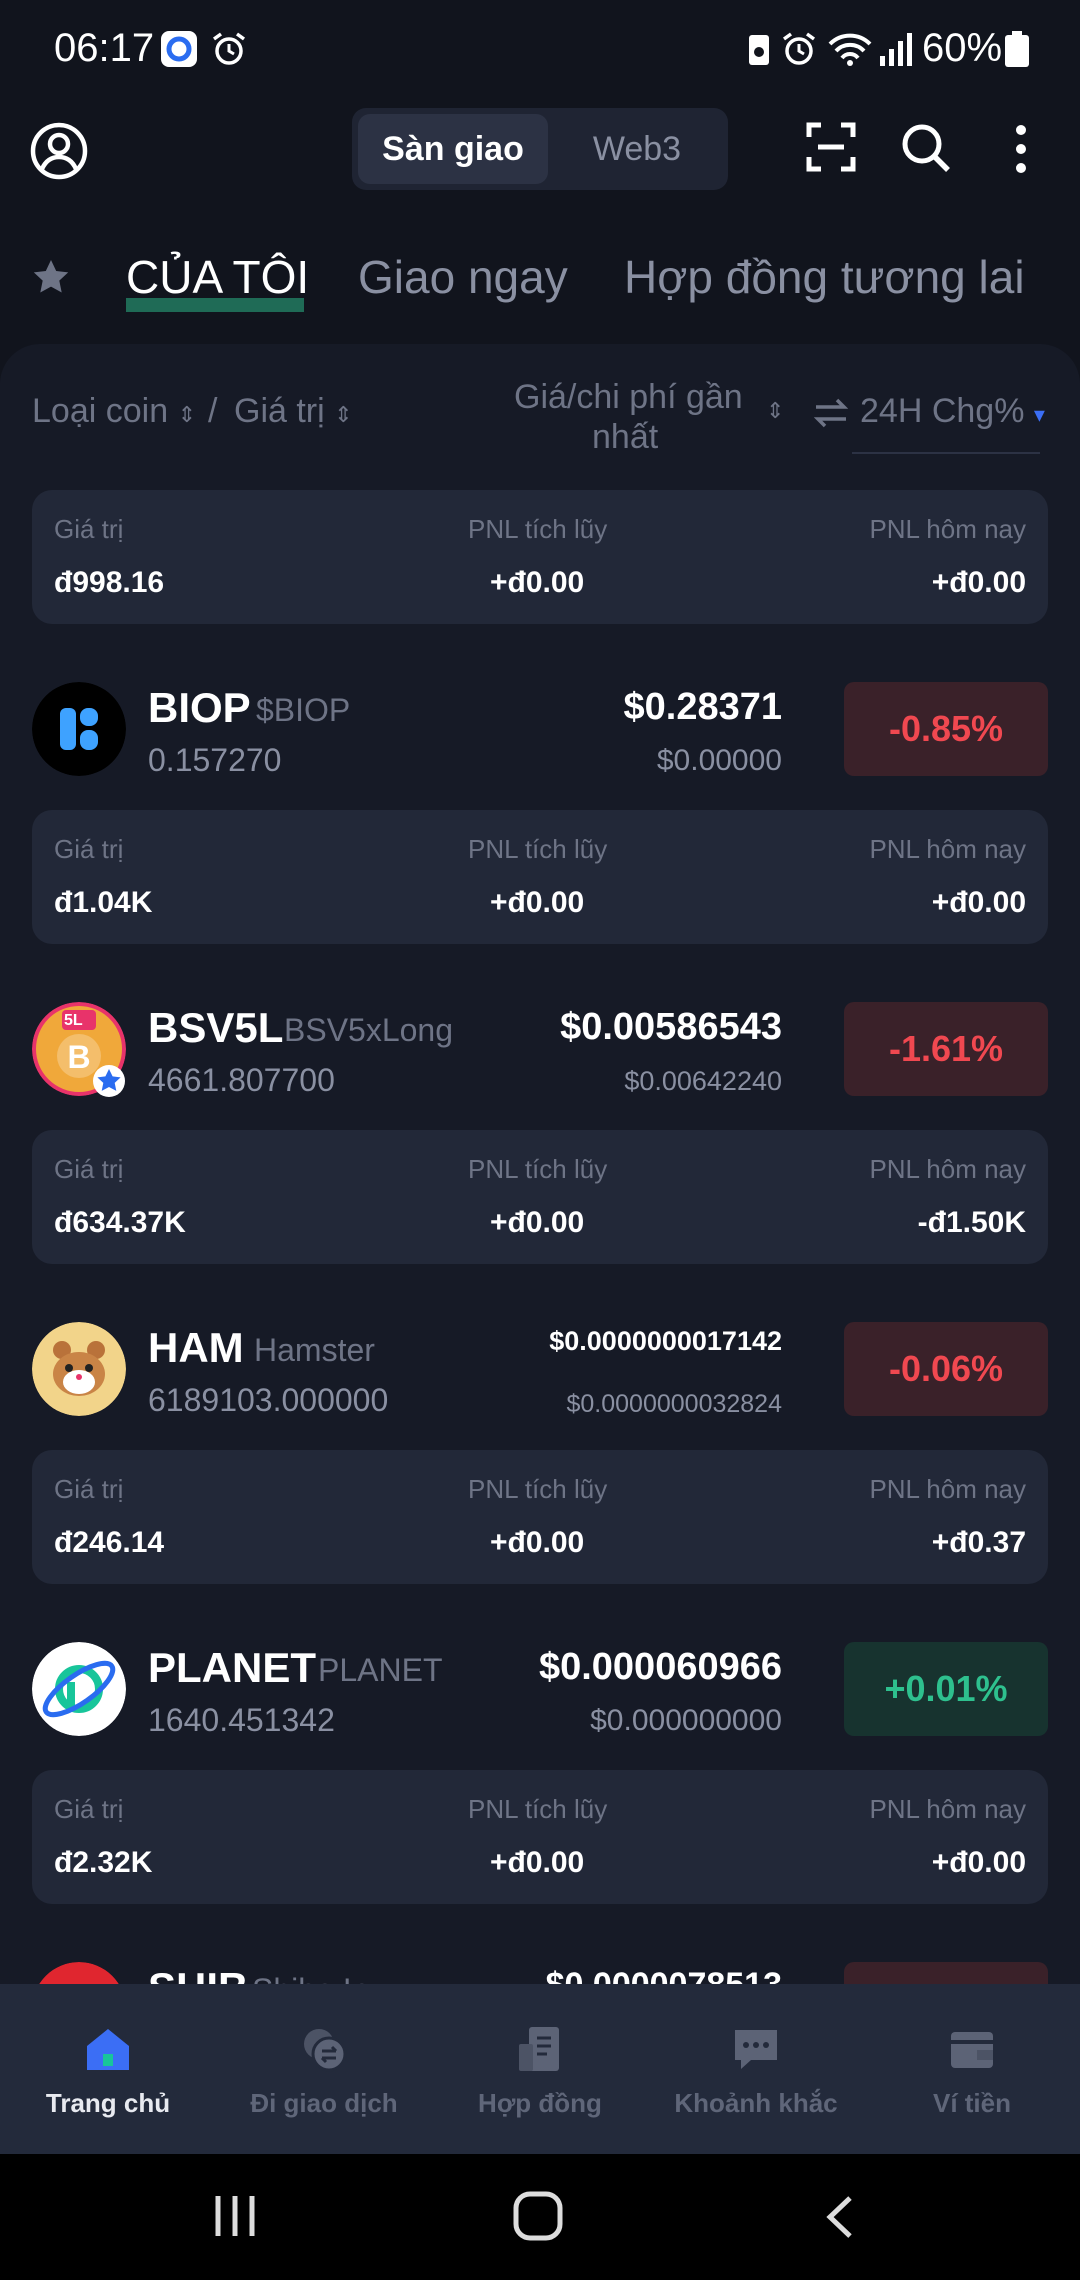 The height and width of the screenshot is (2280, 1080). What do you see at coordinates (59, 151) in the screenshot?
I see `profile-icon` at bounding box center [59, 151].